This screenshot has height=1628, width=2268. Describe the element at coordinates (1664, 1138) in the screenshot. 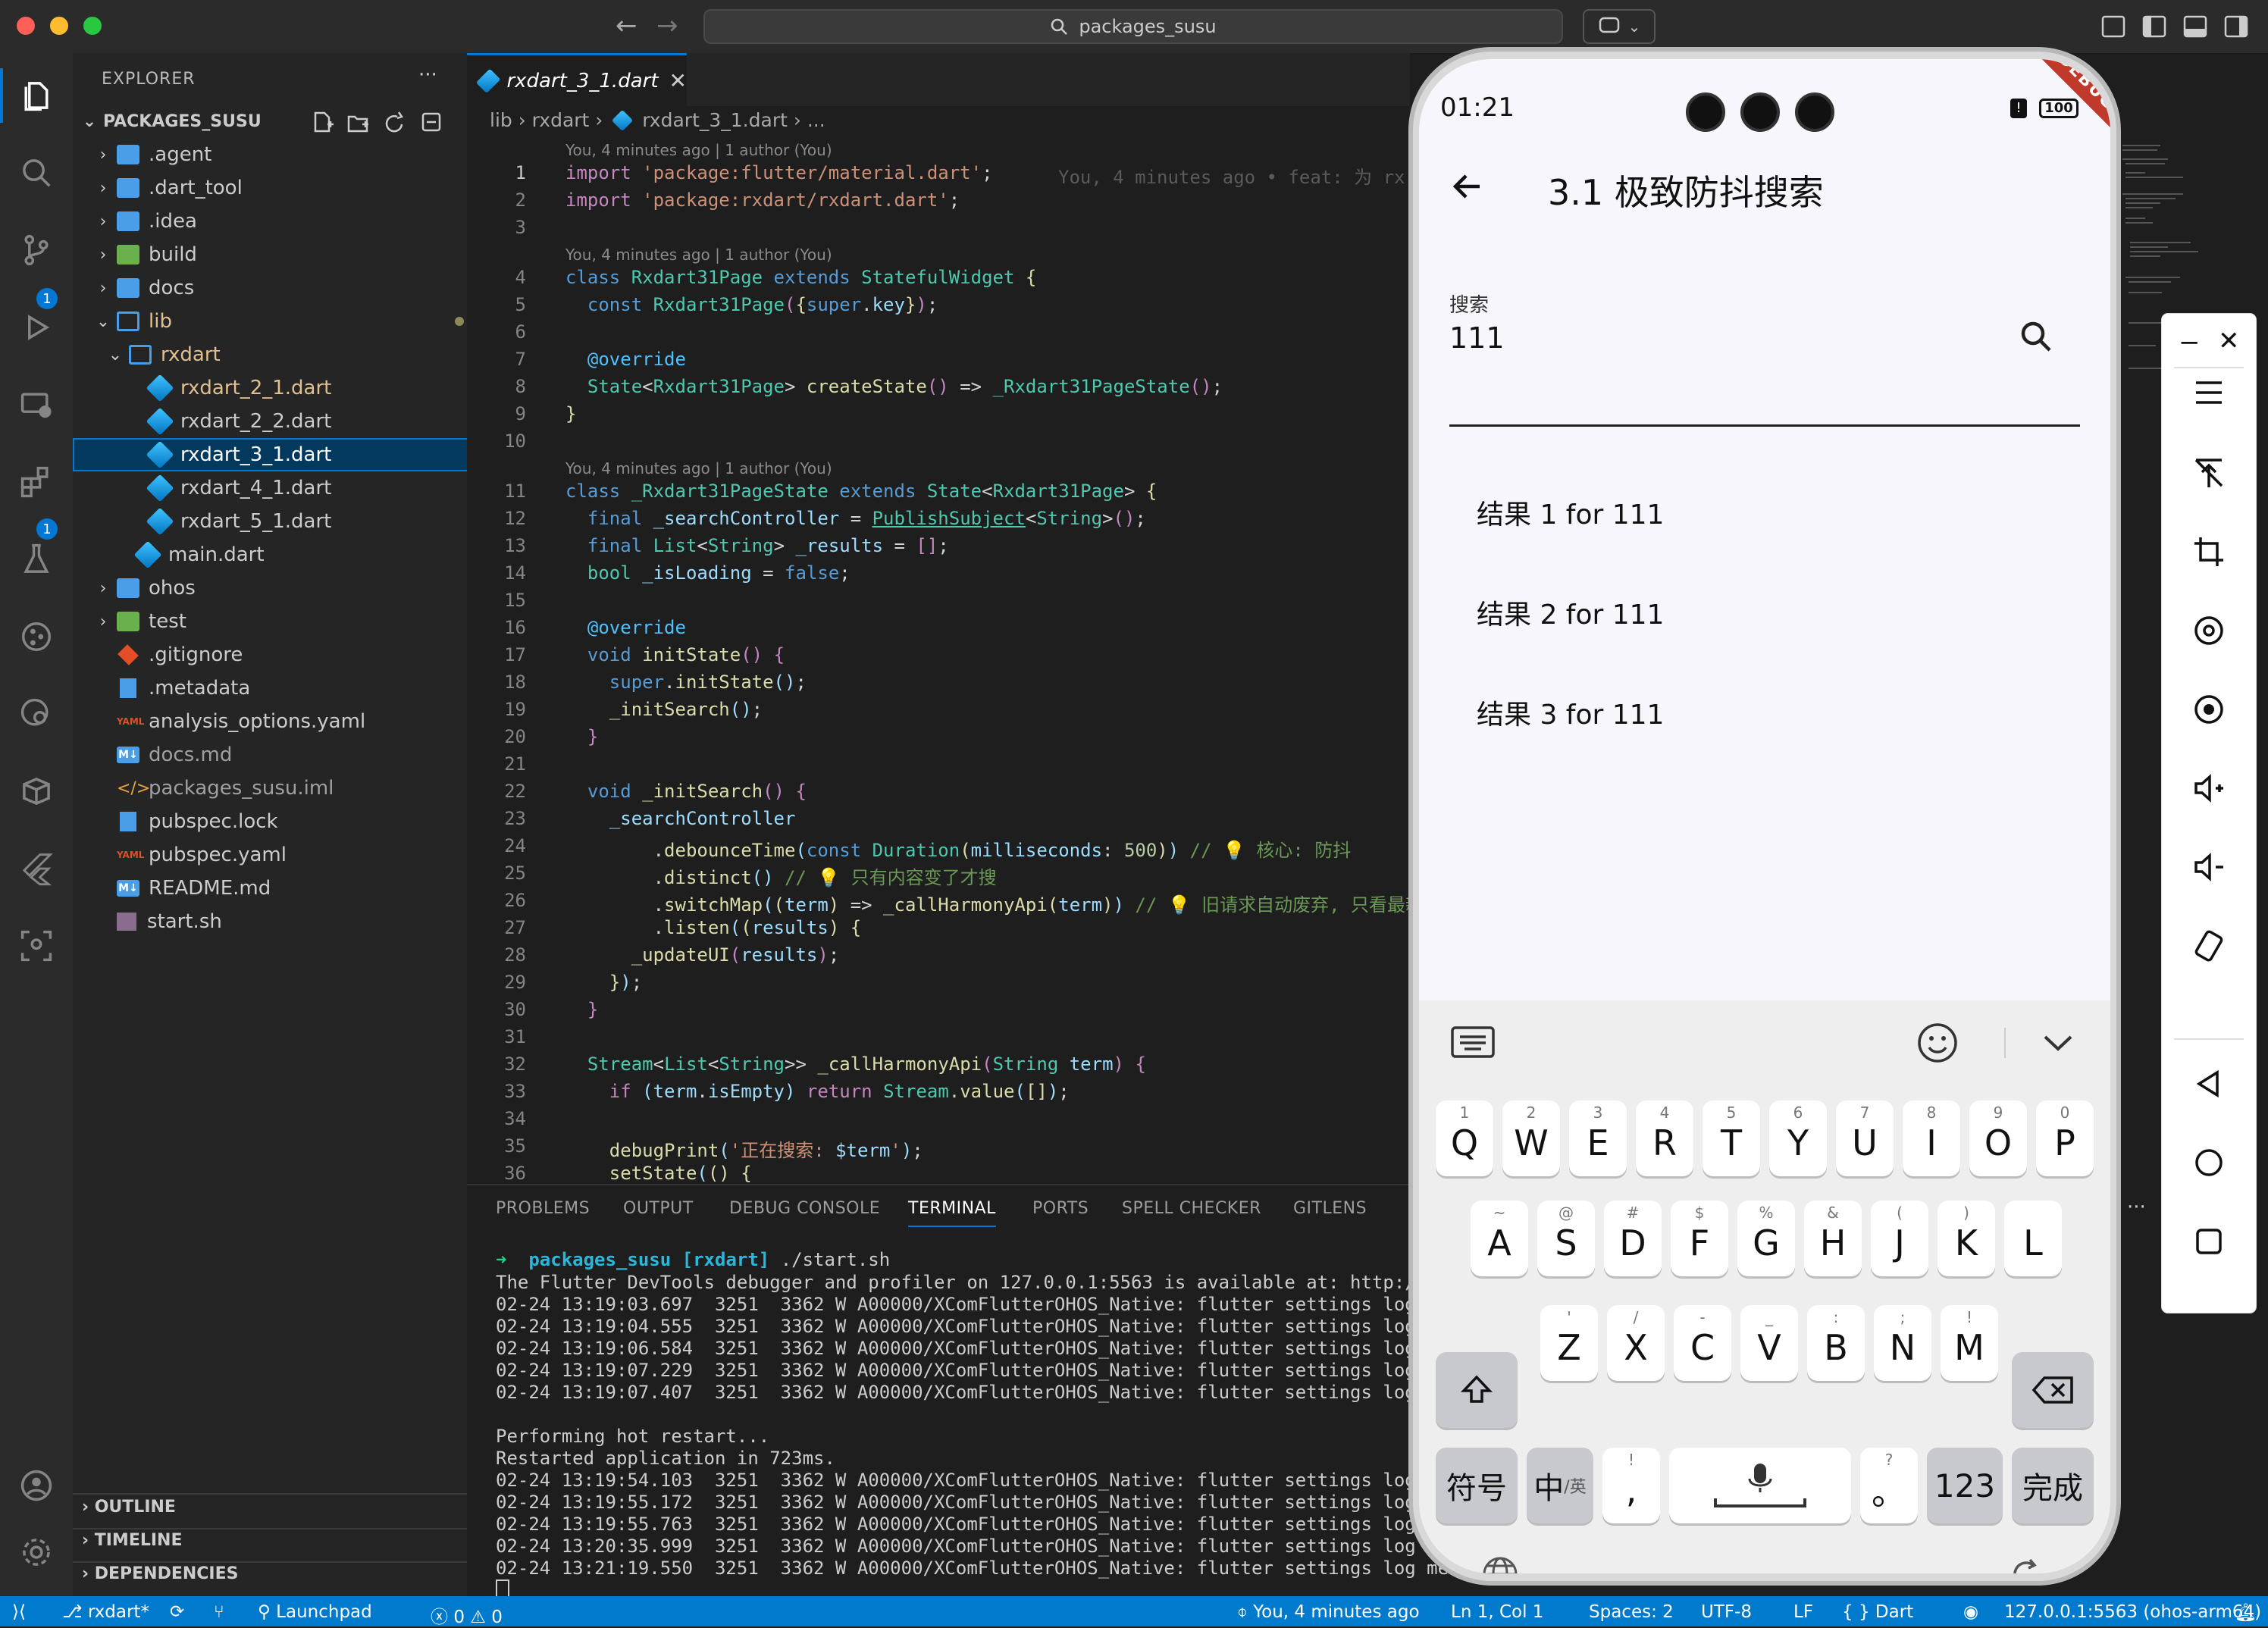

I see `key-r: 4R` at that location.